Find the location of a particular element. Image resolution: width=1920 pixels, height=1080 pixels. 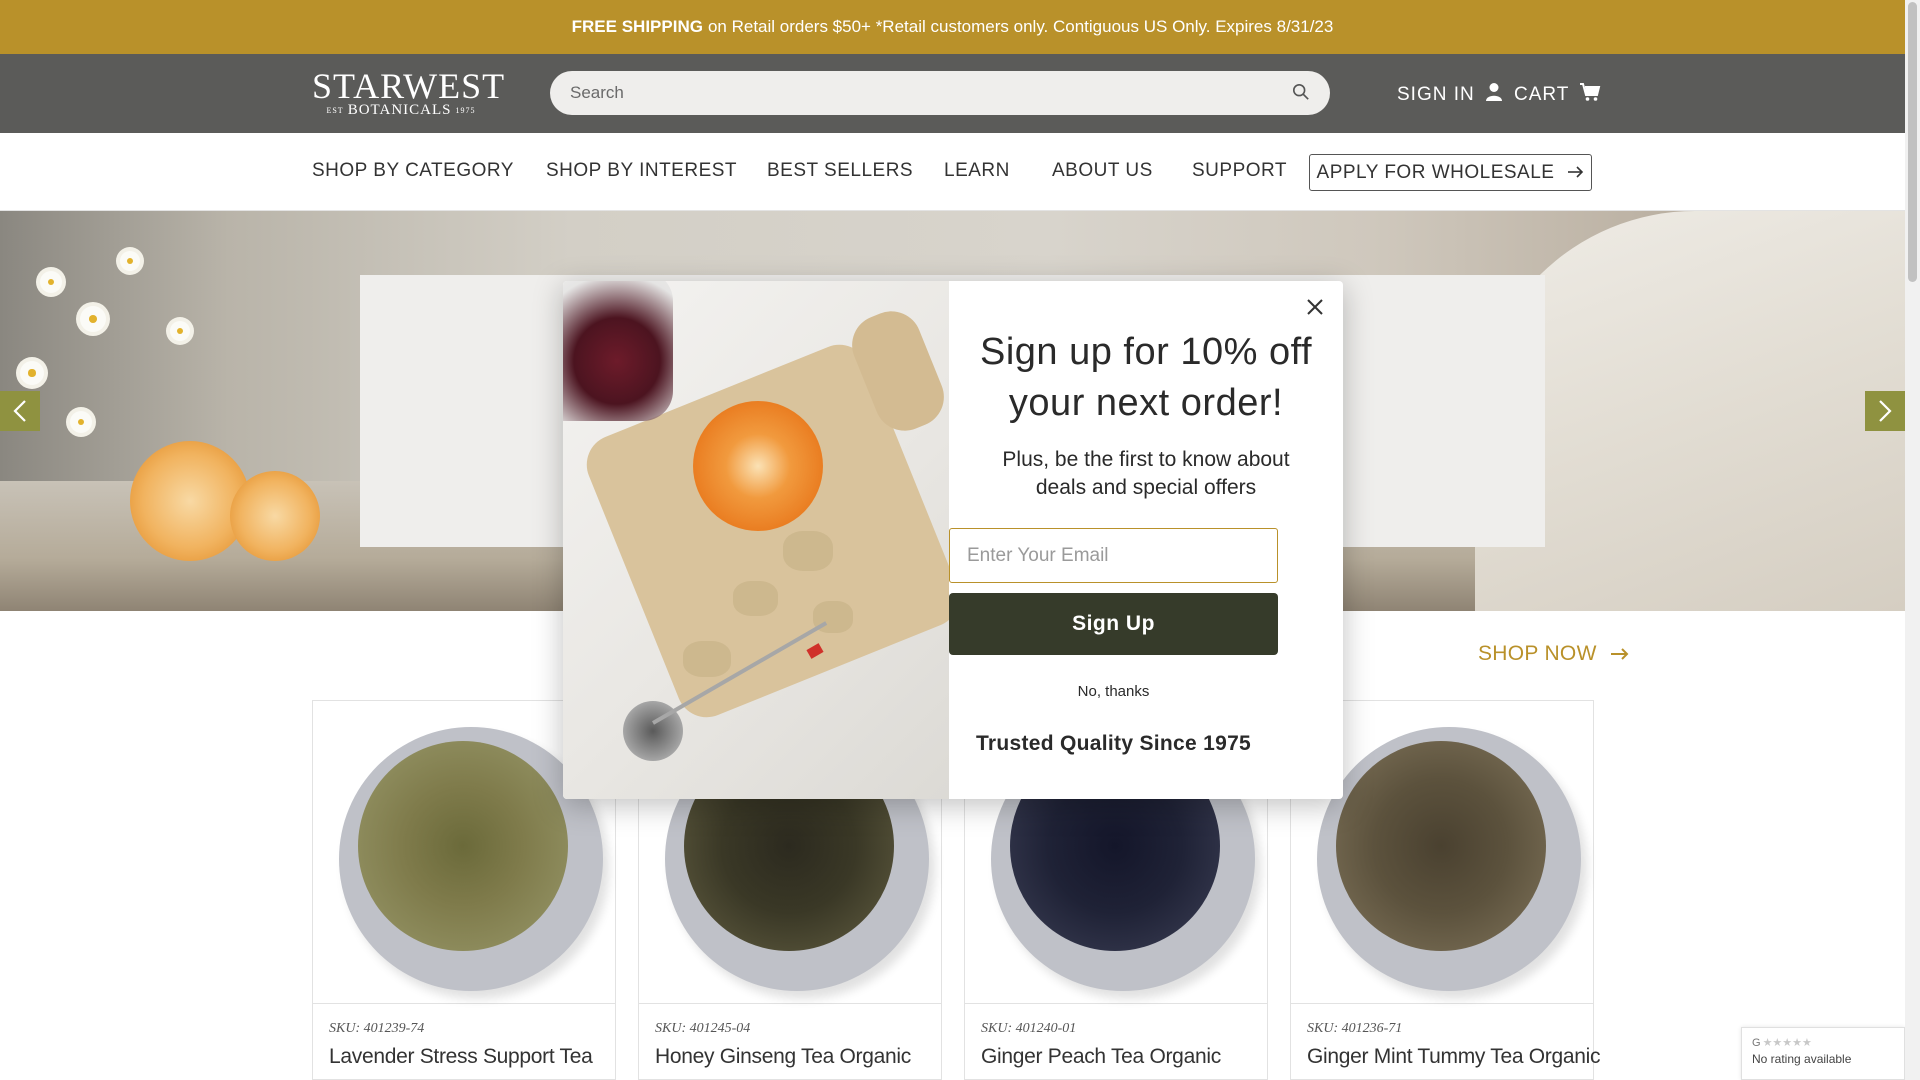

carousel-prev-button is located at coordinates (20, 411).